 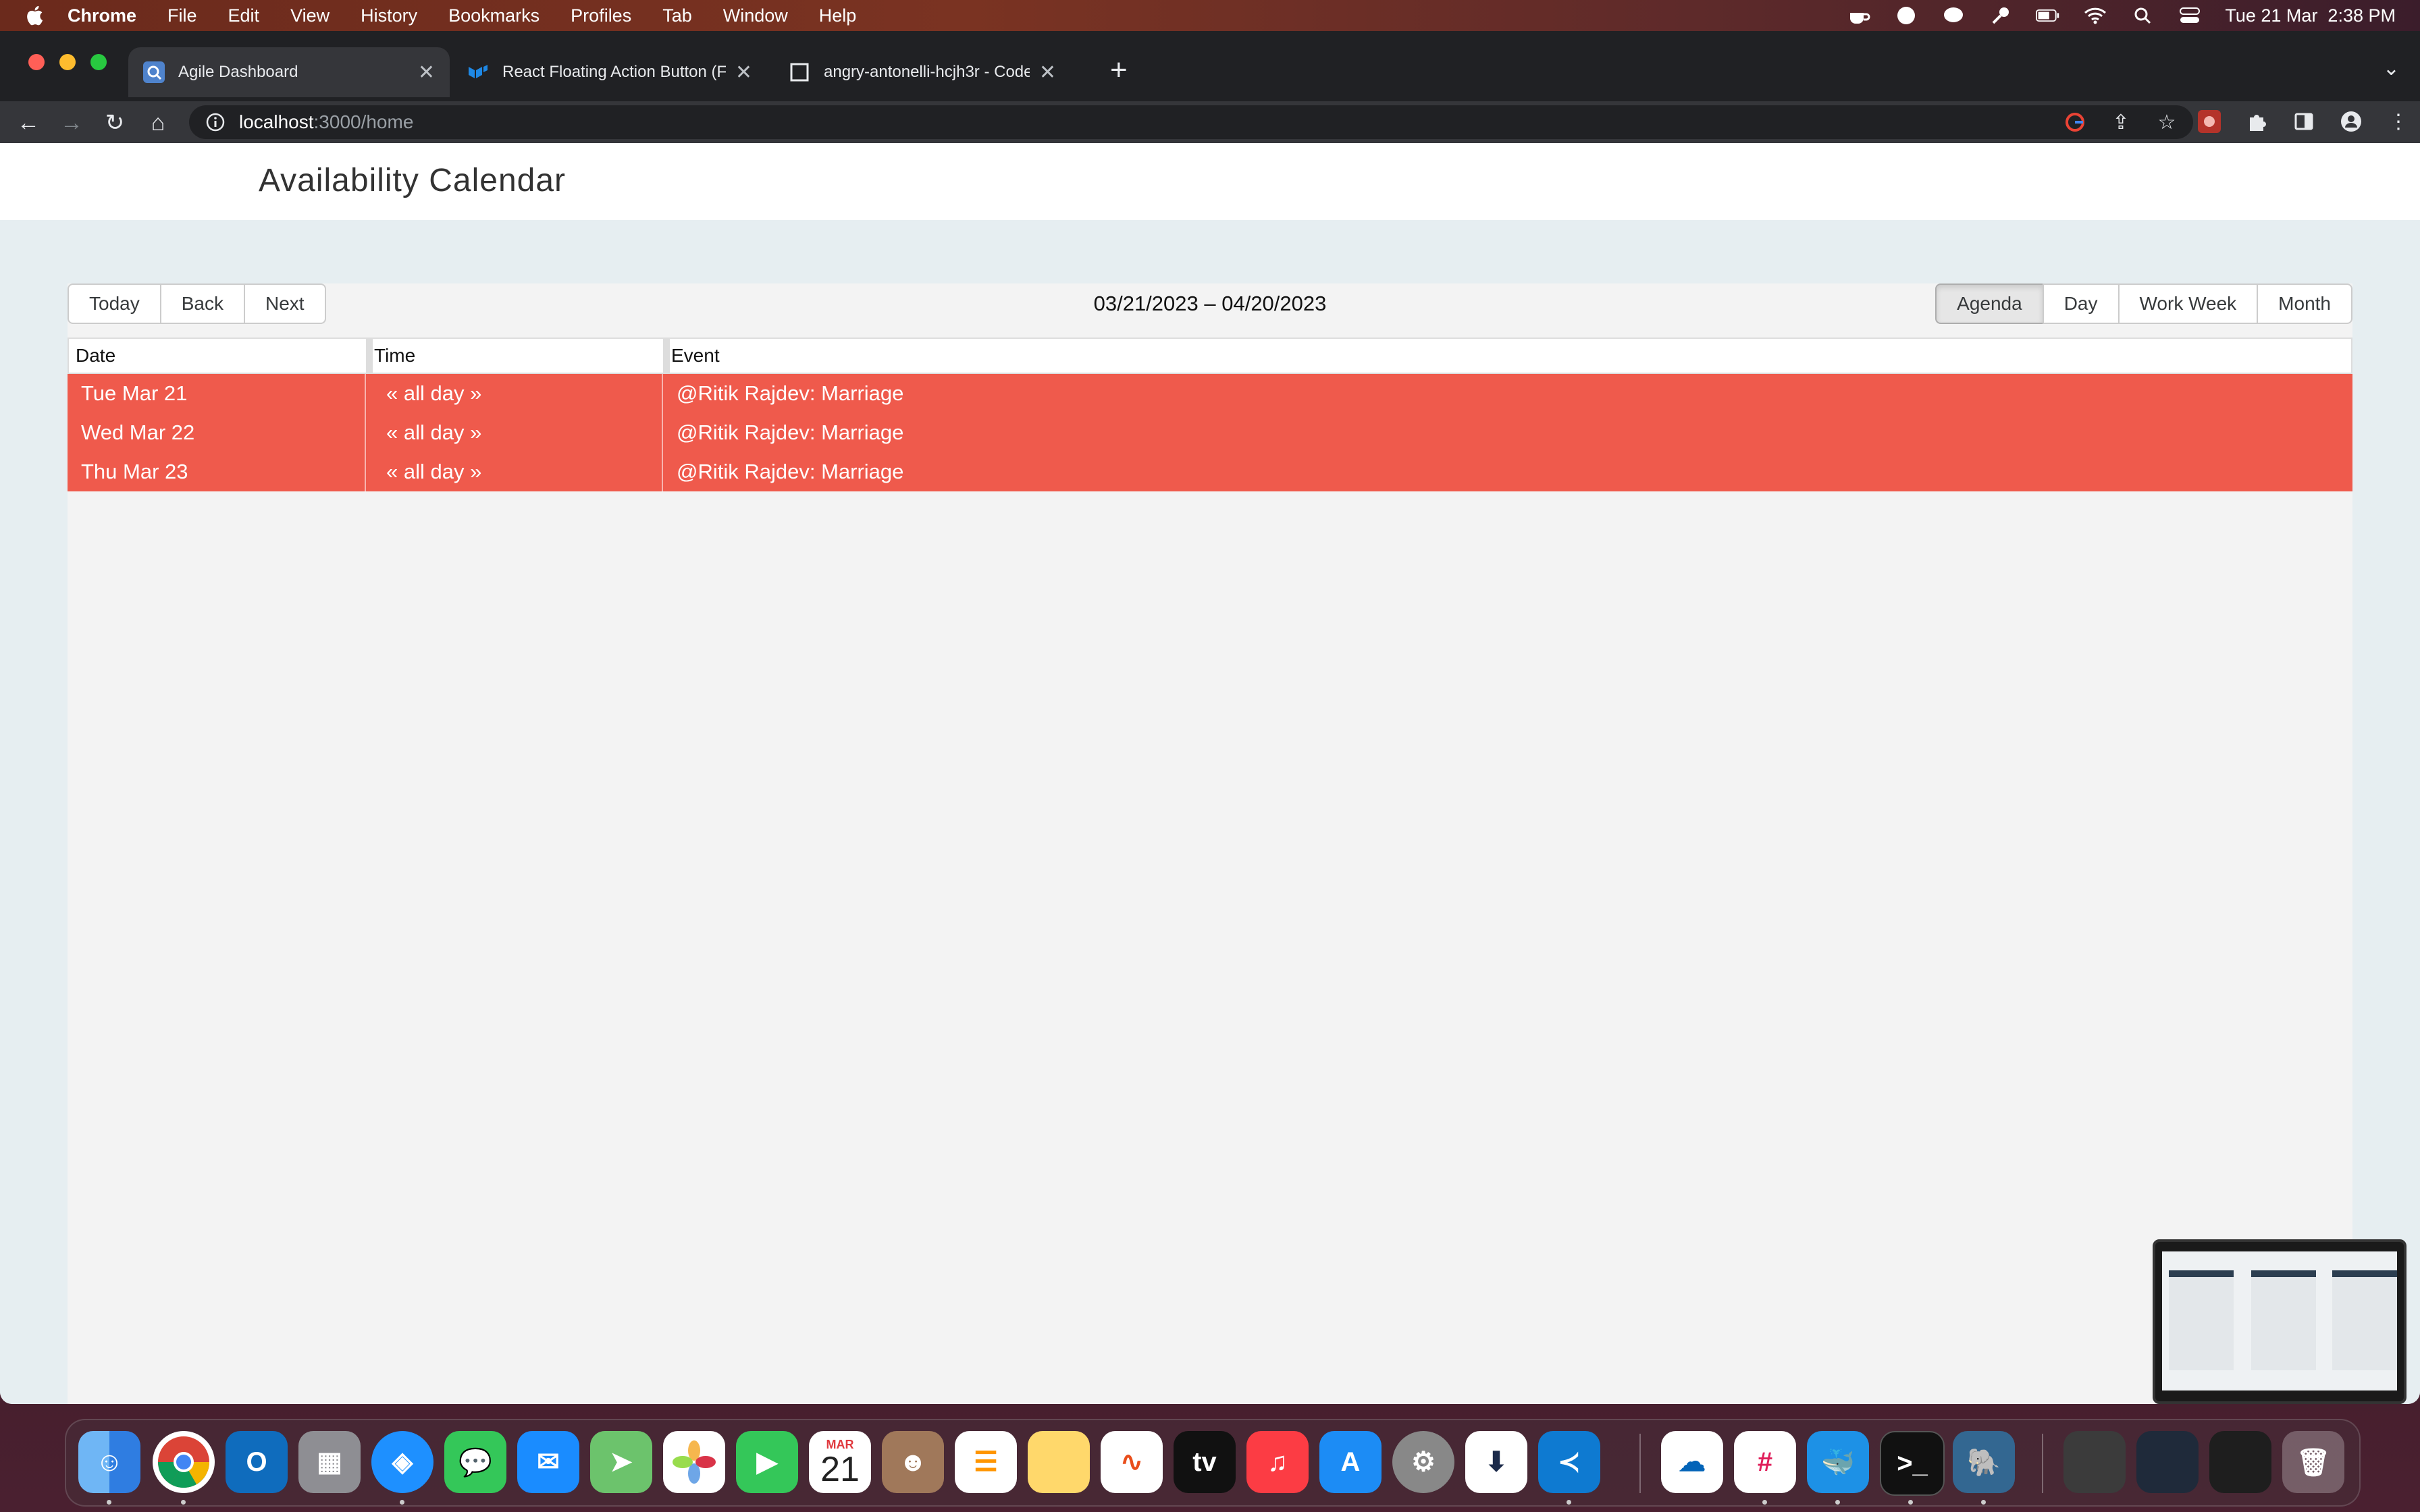 What do you see at coordinates (2120, 122) in the screenshot?
I see `share-icon: ⇪` at bounding box center [2120, 122].